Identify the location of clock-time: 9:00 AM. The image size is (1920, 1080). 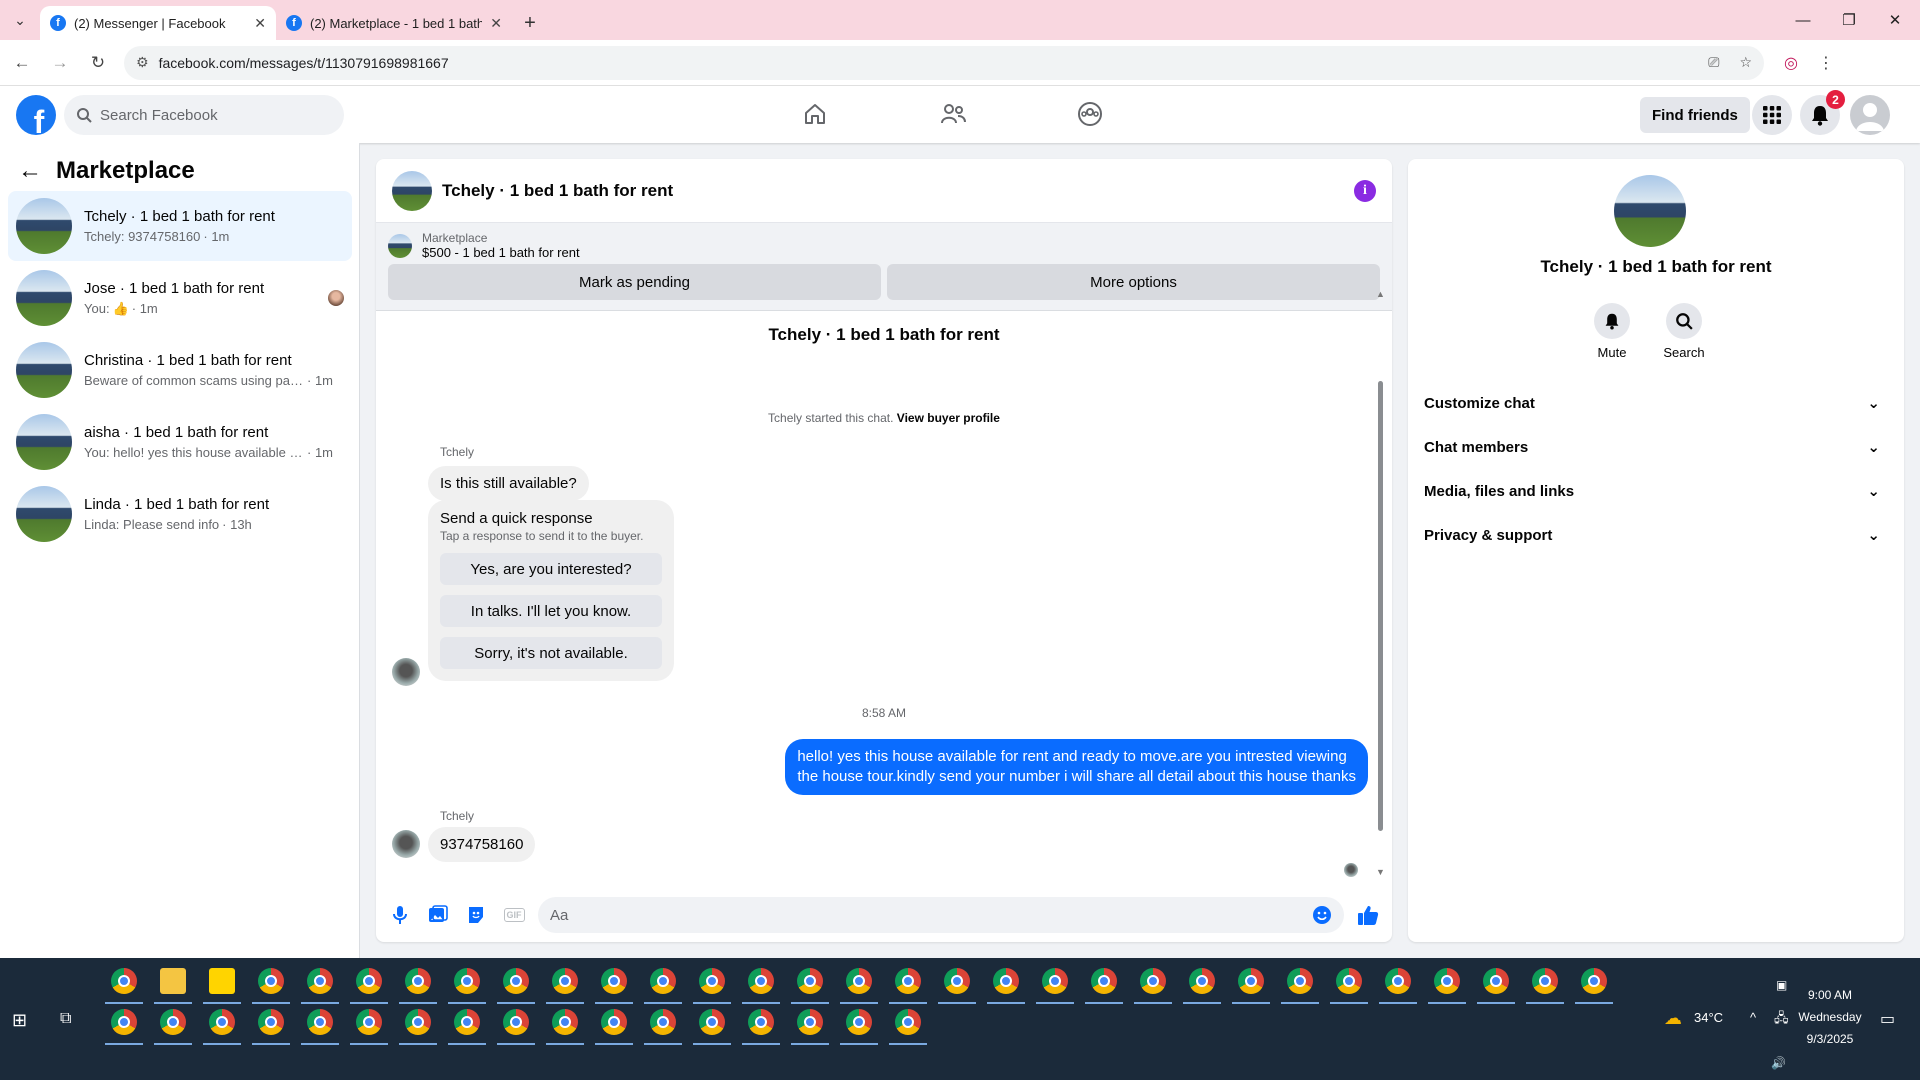
(1830, 995).